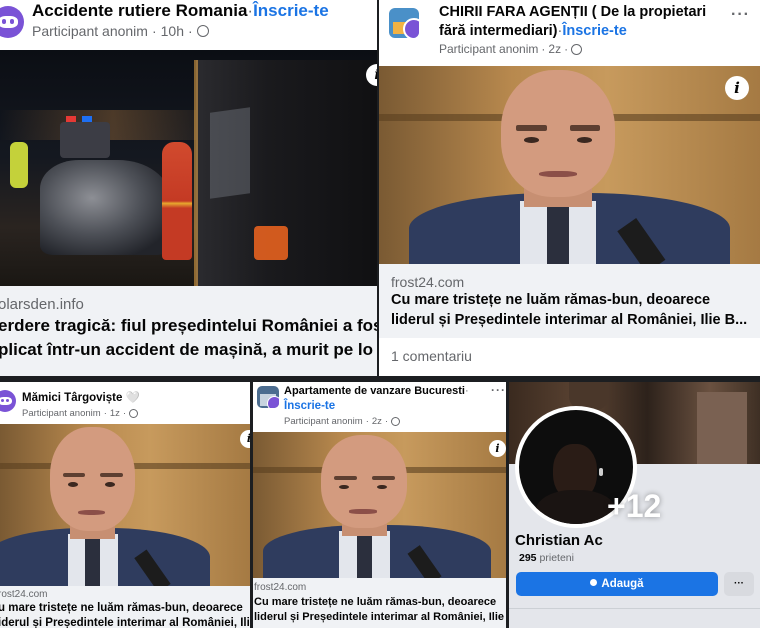 This screenshot has height=628, width=760. What do you see at coordinates (374, 391) in the screenshot?
I see `group-name-link: Apartamente de vanzare Bucuresti` at bounding box center [374, 391].